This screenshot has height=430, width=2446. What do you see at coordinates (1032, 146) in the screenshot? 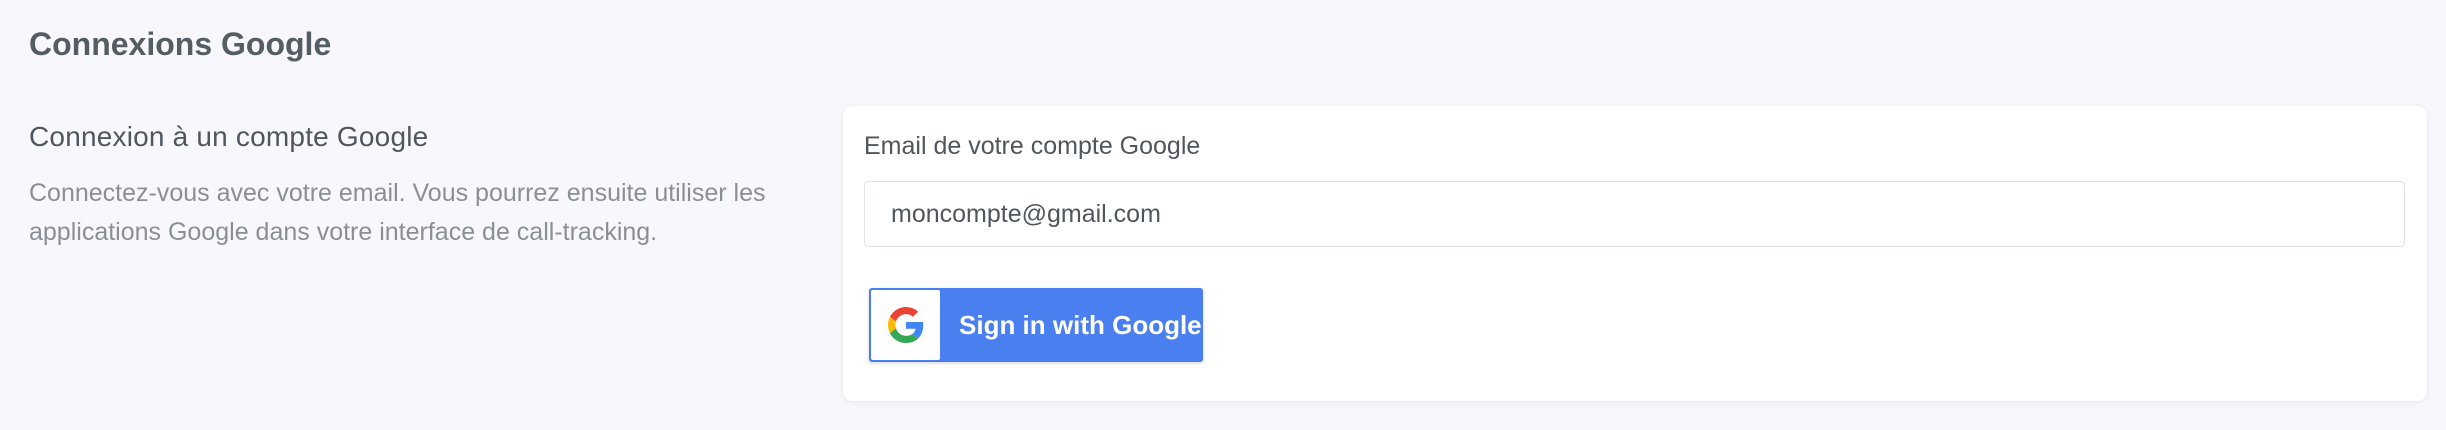
I see `email-field-label: Email de votre compte Google` at bounding box center [1032, 146].